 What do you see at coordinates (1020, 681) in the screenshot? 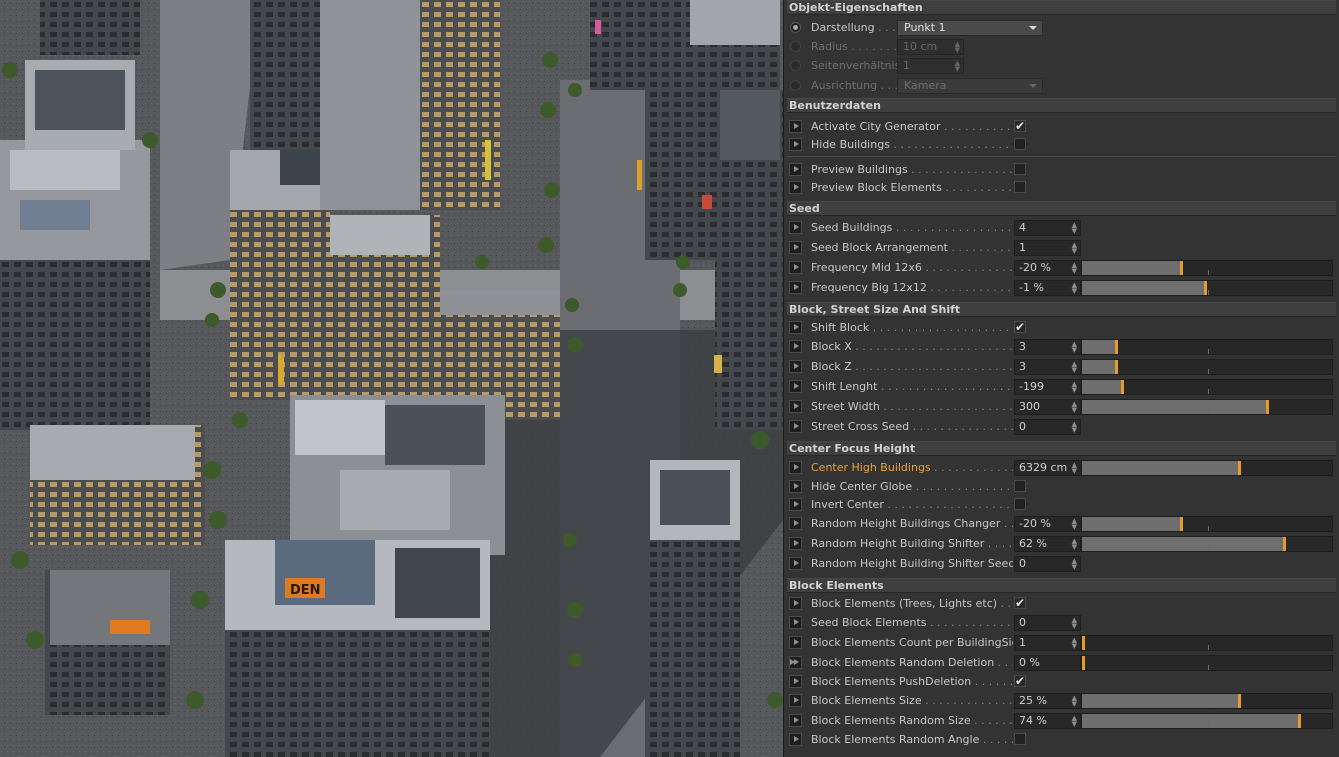
I see `push-deletion-checkbox: ✔` at bounding box center [1020, 681].